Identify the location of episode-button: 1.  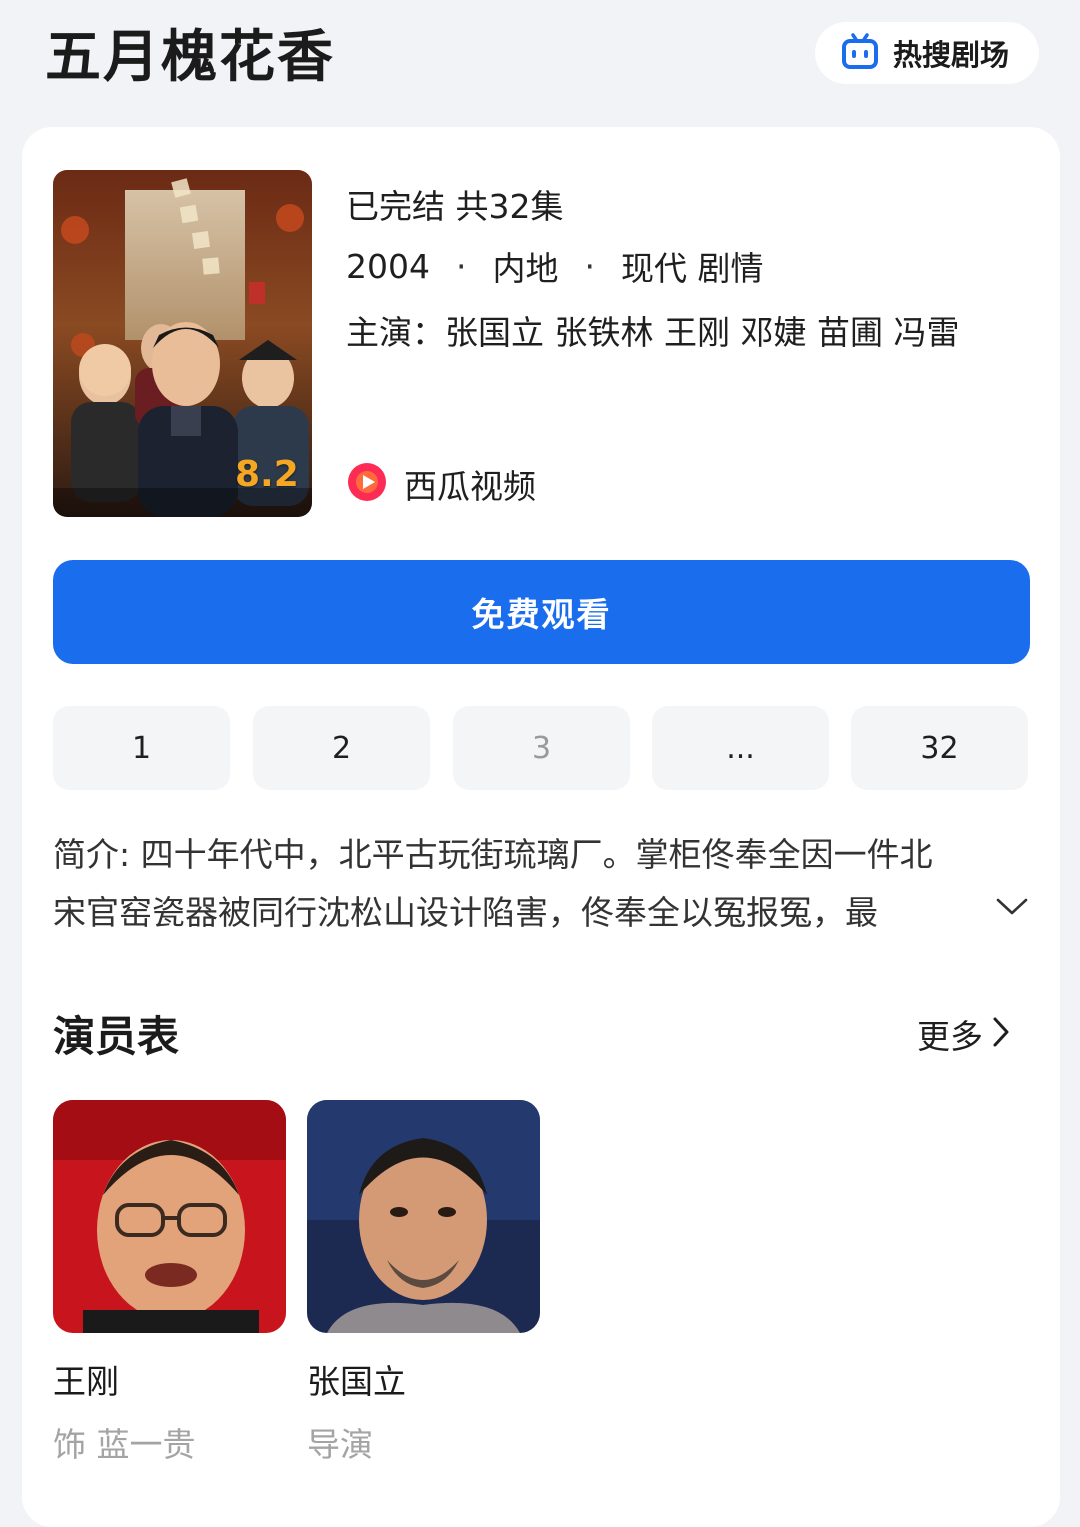
(141, 748).